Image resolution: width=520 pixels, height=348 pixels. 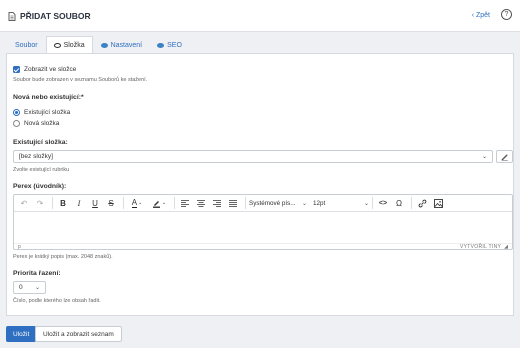 What do you see at coordinates (16, 112) in the screenshot?
I see `radio-existing` at bounding box center [16, 112].